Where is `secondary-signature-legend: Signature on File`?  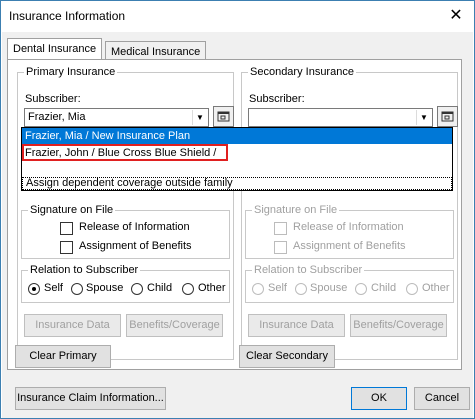
secondary-signature-legend: Signature on File is located at coordinates (296, 210).